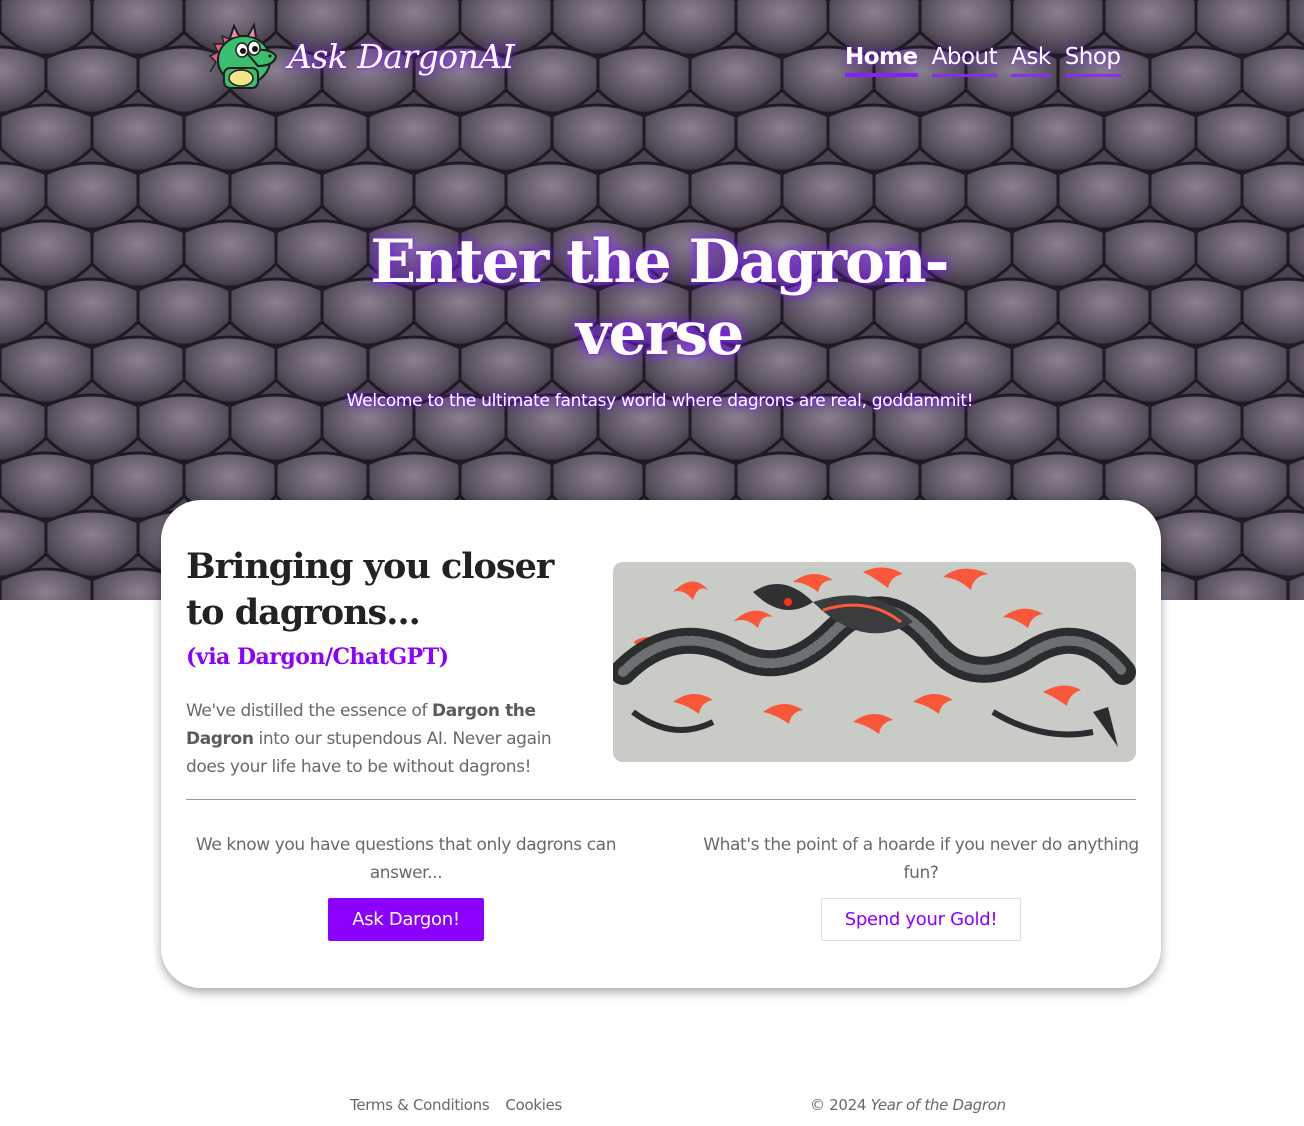 Image resolution: width=1304 pixels, height=1126 pixels. I want to click on hero-title: Enter the Dagron-verse, so click(659, 298).